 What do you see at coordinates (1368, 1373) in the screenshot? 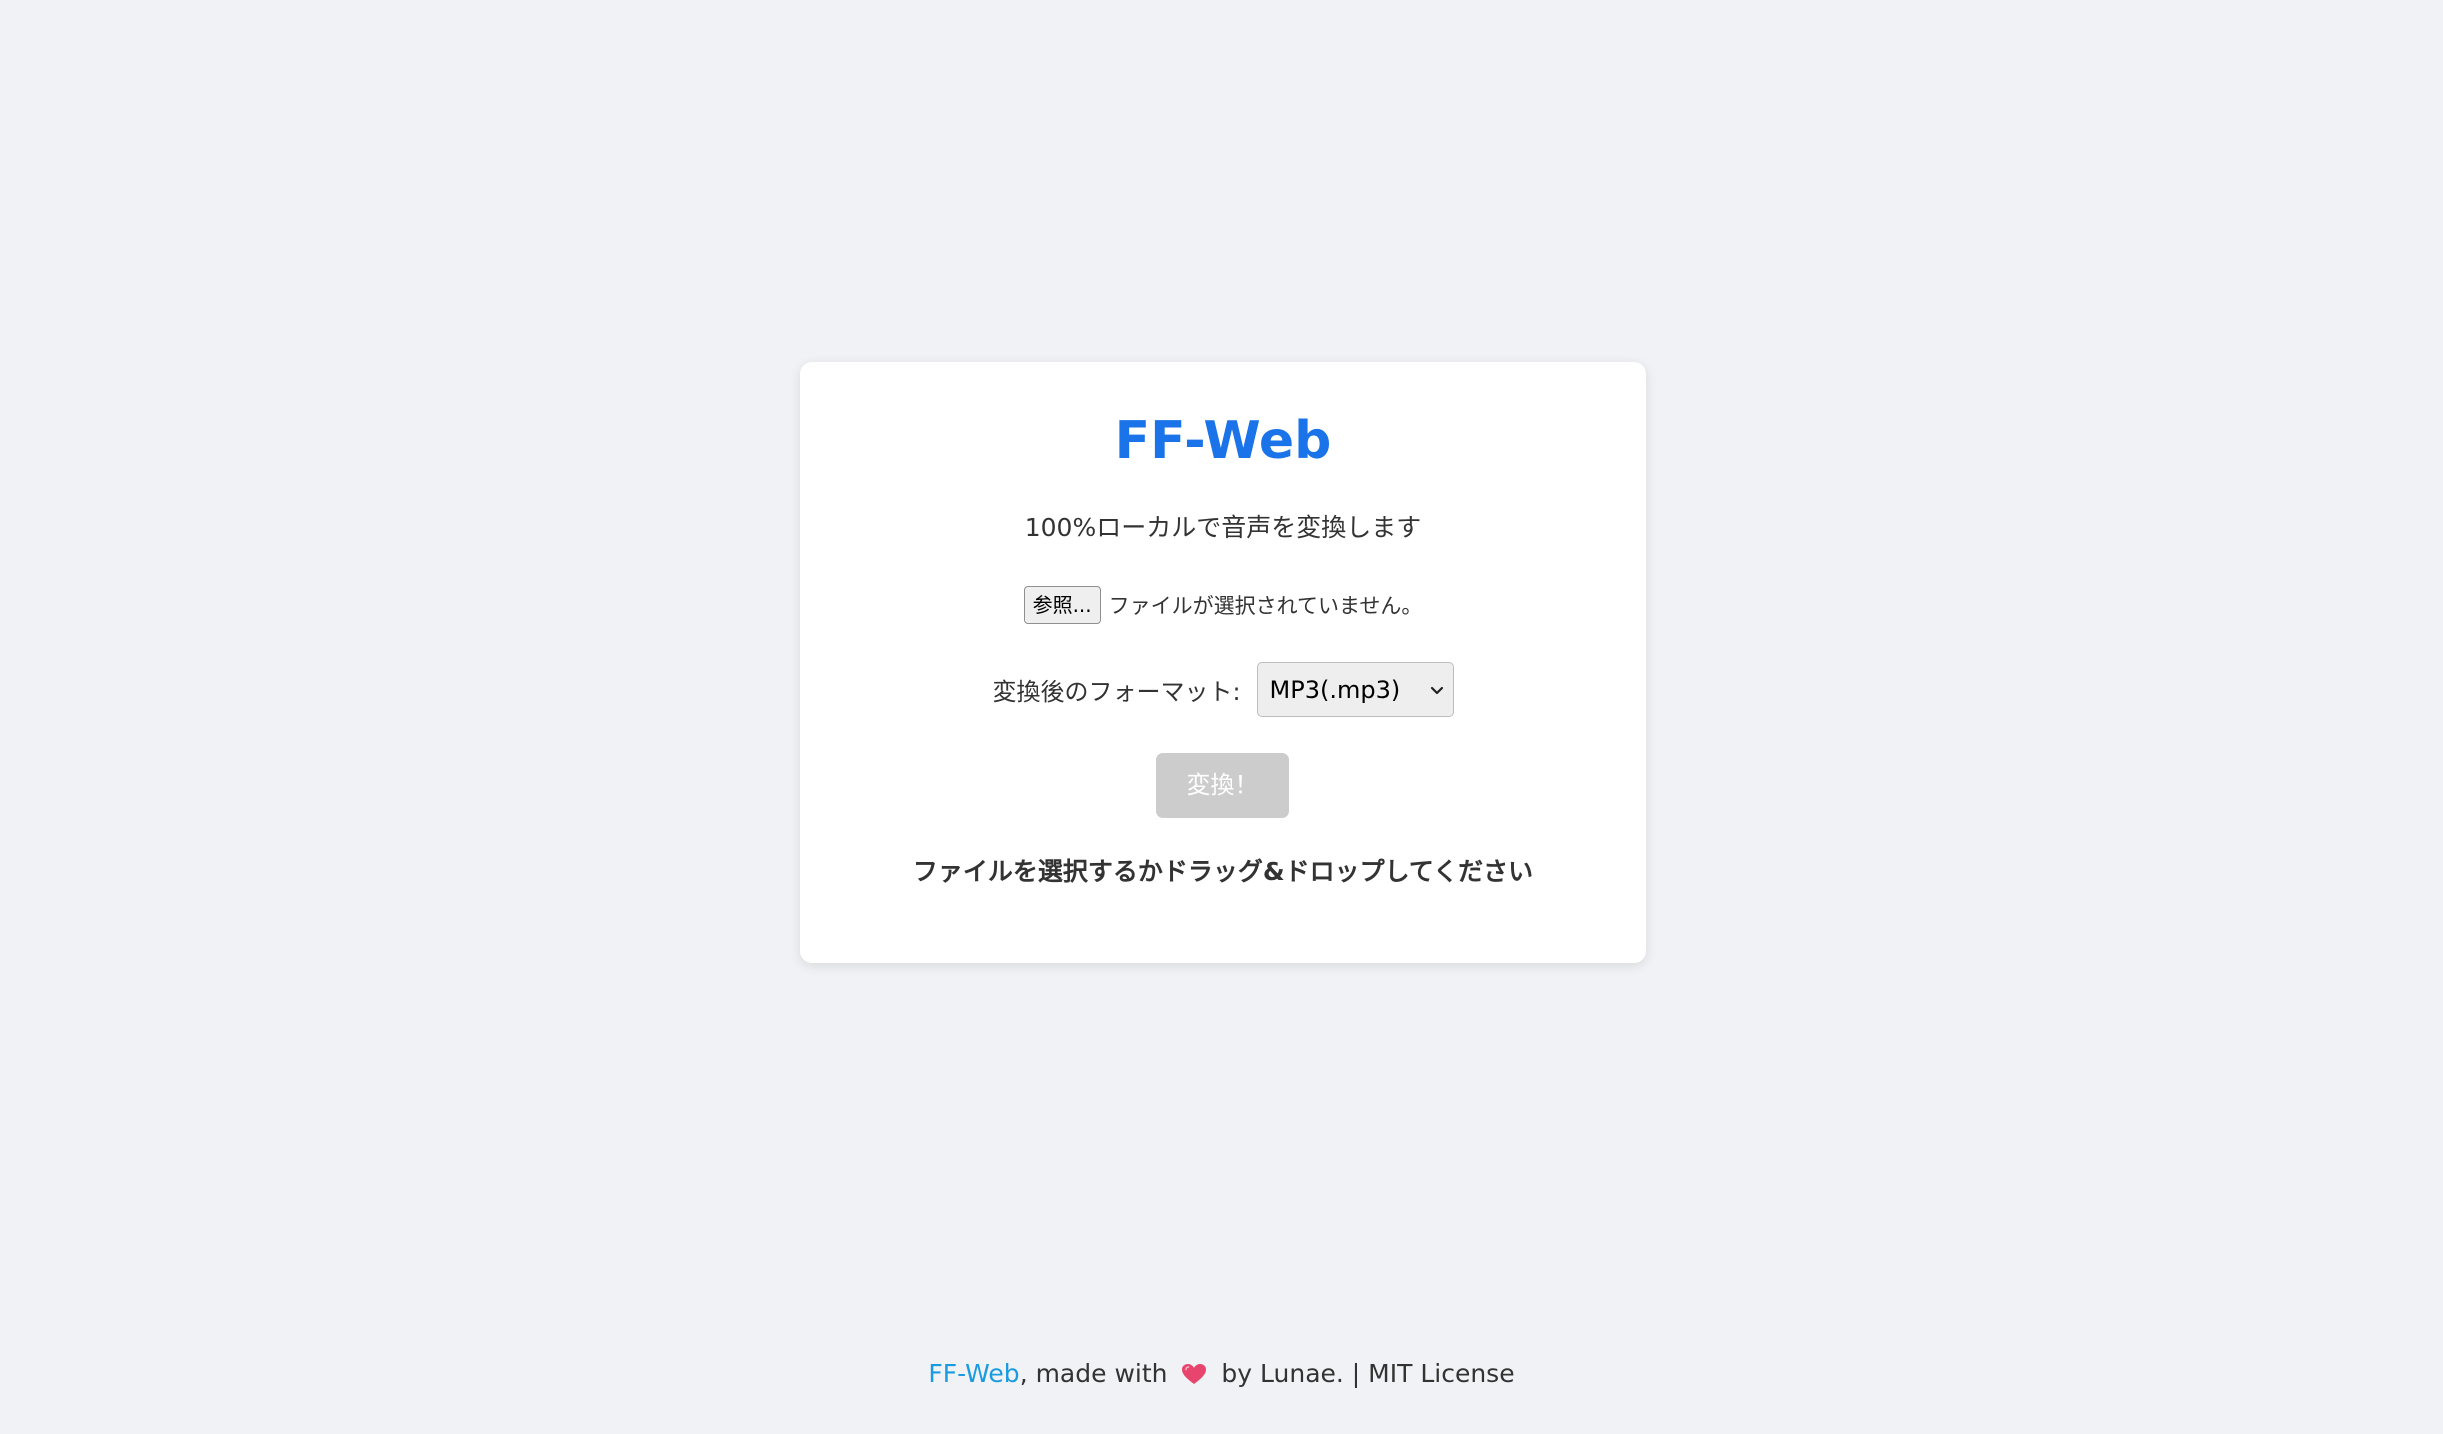
I see `footer-by-text: by Lunae. | MIT License` at bounding box center [1368, 1373].